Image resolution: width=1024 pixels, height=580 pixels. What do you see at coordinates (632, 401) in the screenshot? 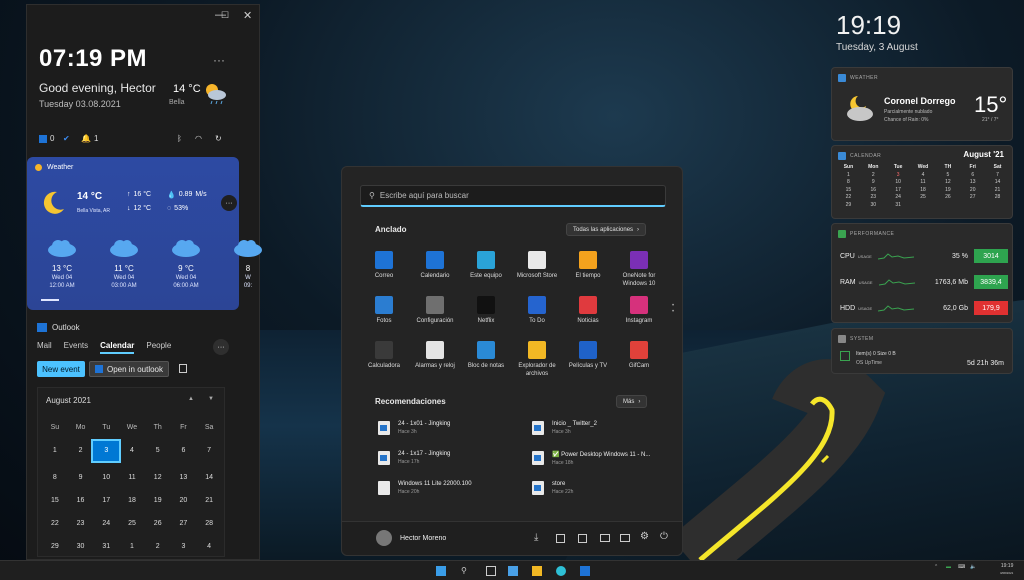
I see `more-recommended-button: Más ›` at bounding box center [632, 401].